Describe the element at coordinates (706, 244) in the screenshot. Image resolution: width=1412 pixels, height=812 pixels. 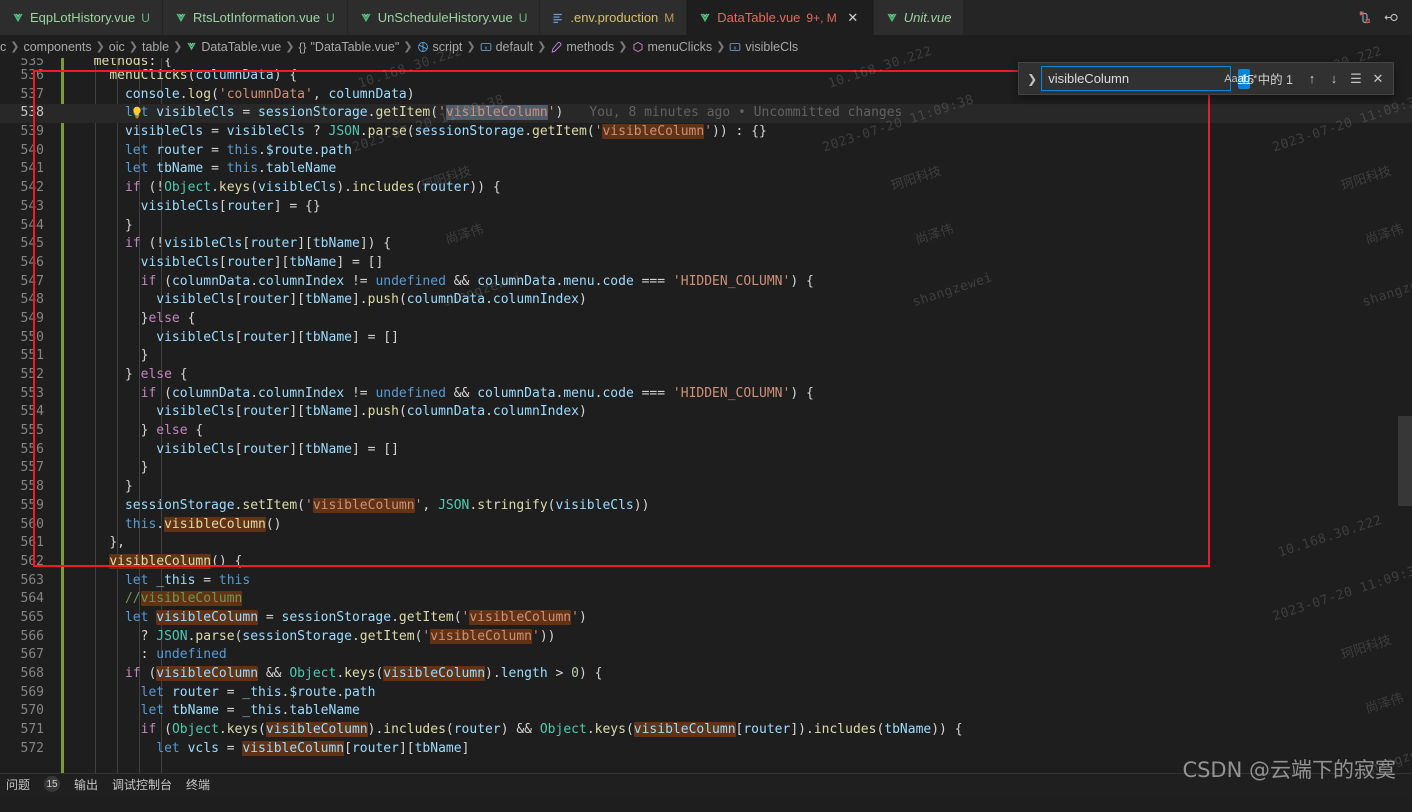
I see `code-line: 545 if (!visibleCls[router][tbName]) {` at that location.